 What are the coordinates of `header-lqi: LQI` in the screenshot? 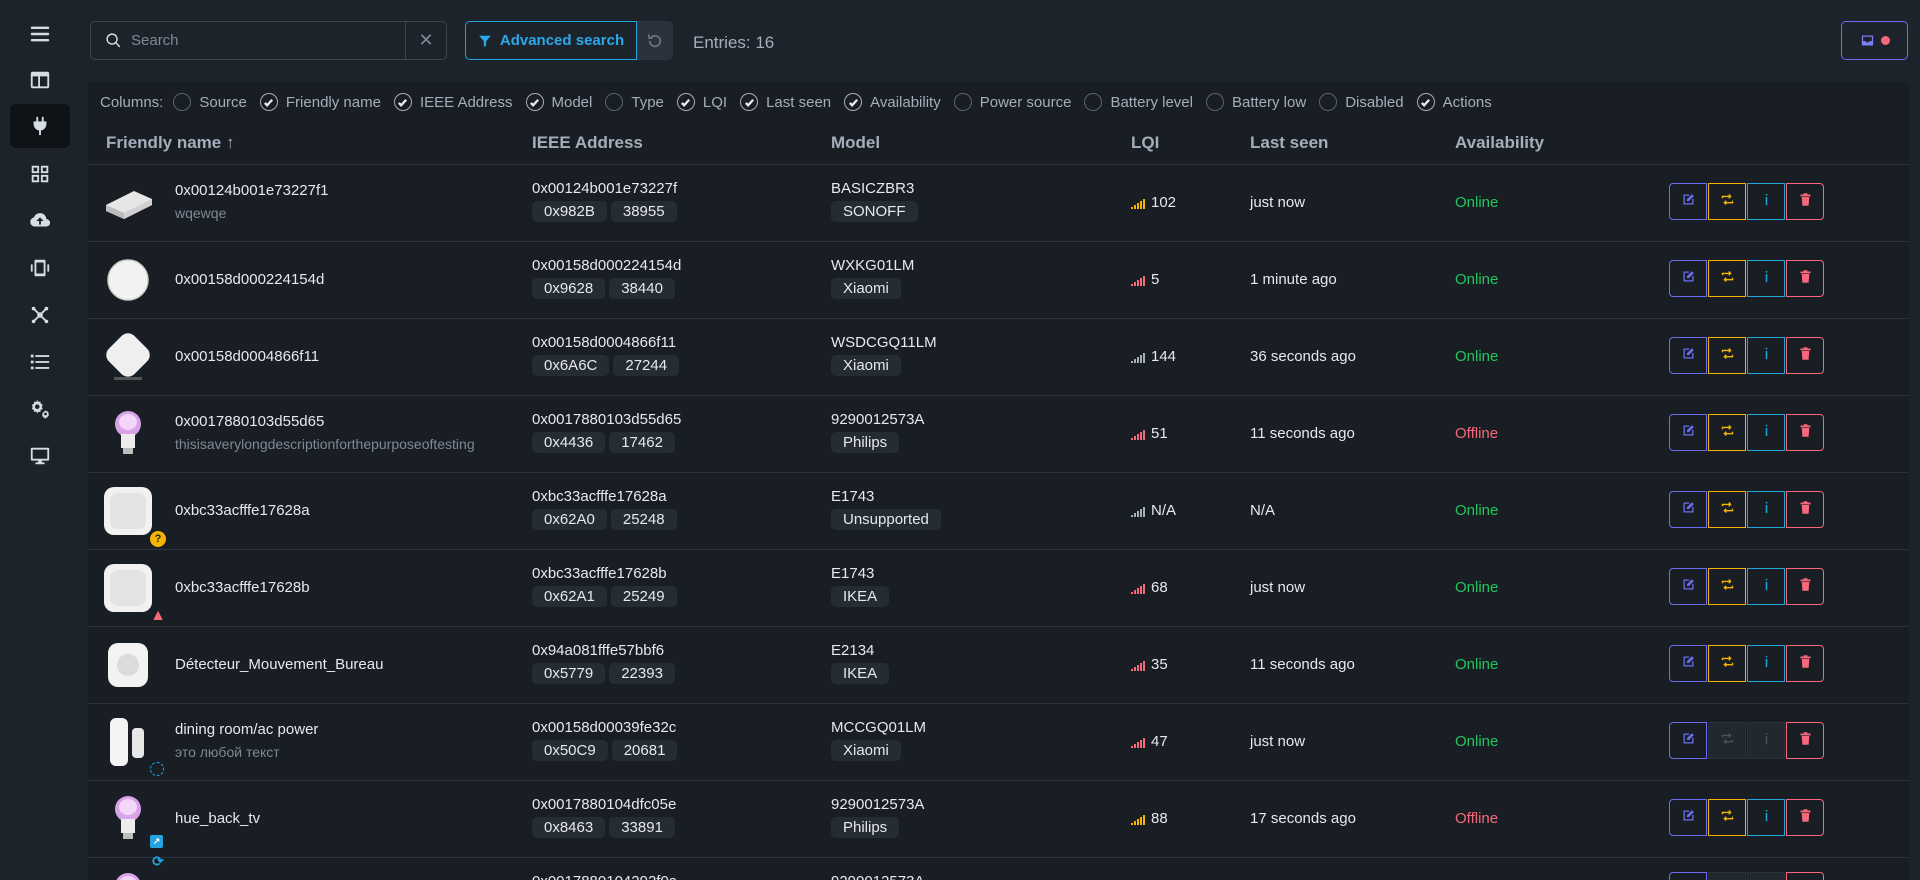 It's located at (1145, 143).